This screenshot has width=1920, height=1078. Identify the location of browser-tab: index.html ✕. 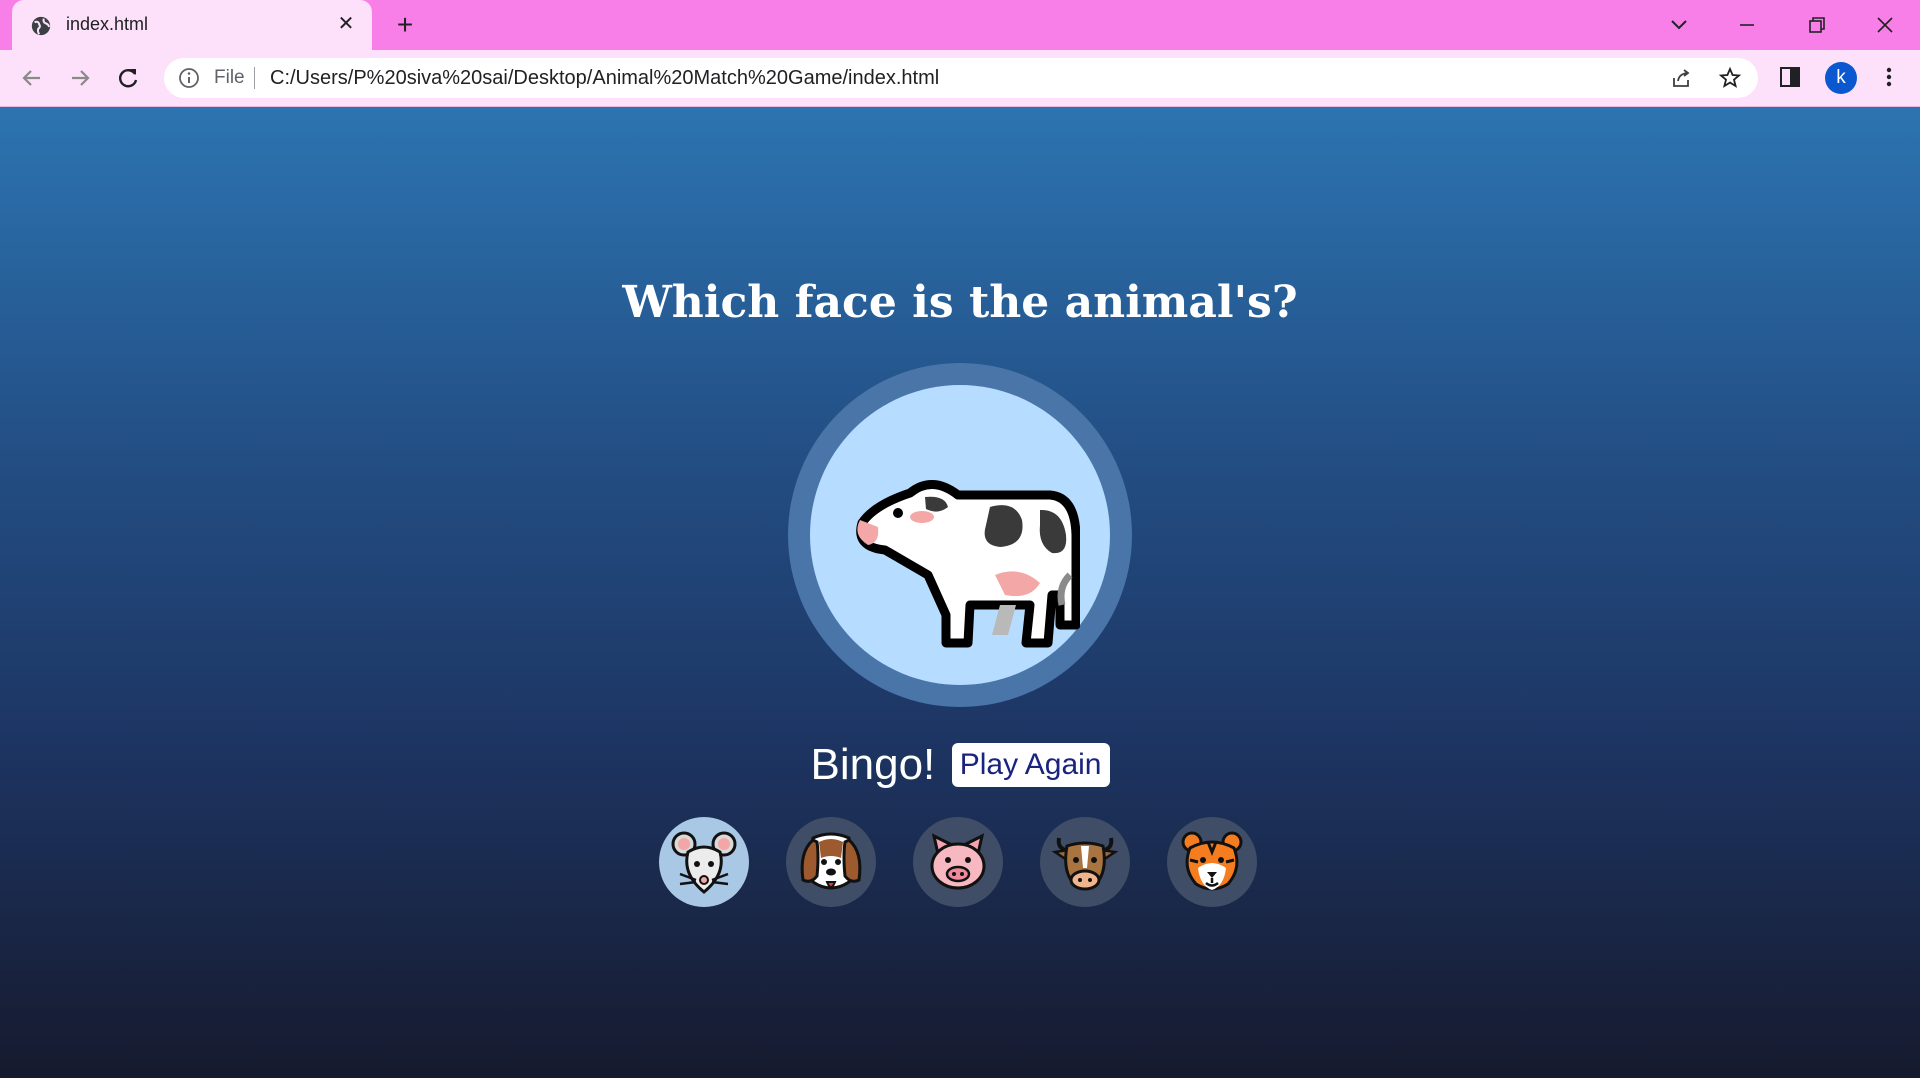
(192, 25).